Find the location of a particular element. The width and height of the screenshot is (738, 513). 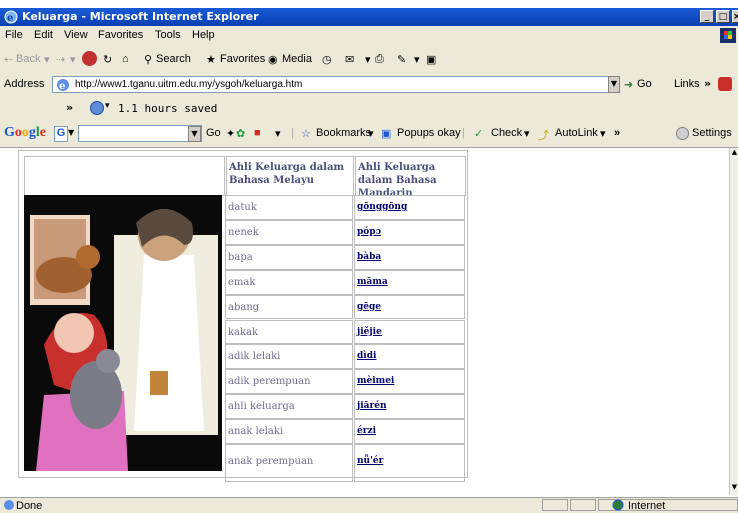

maximize-button: □ is located at coordinates (723, 16).